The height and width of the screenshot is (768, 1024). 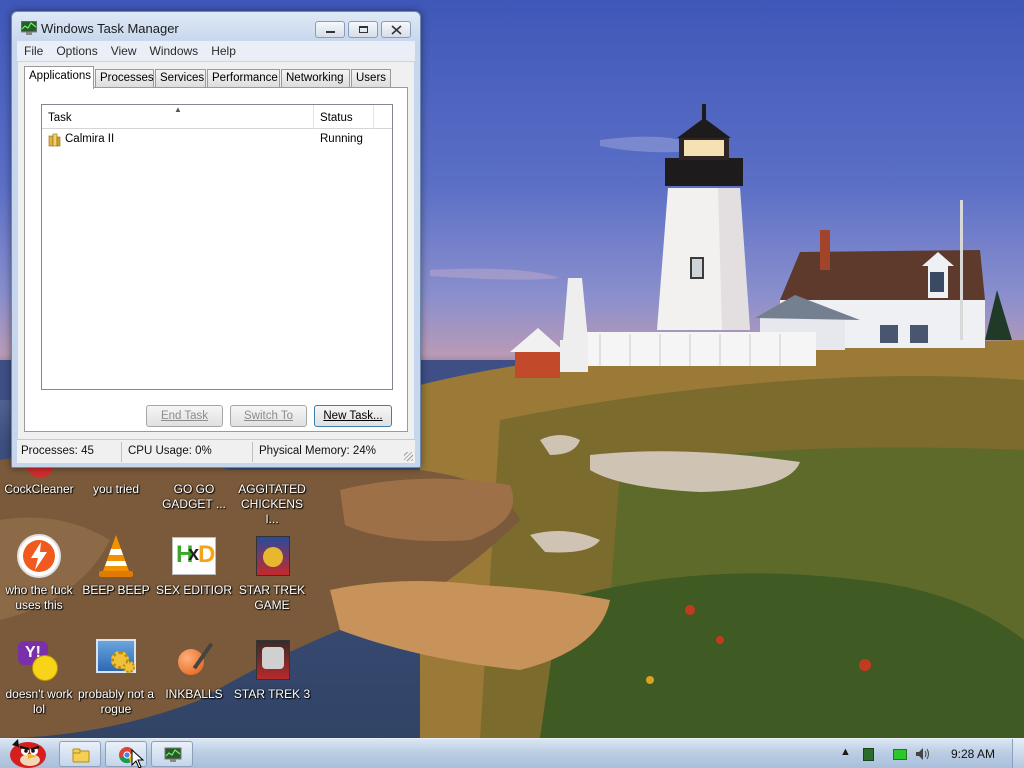 What do you see at coordinates (344, 117) in the screenshot?
I see `column-header-status: Status` at bounding box center [344, 117].